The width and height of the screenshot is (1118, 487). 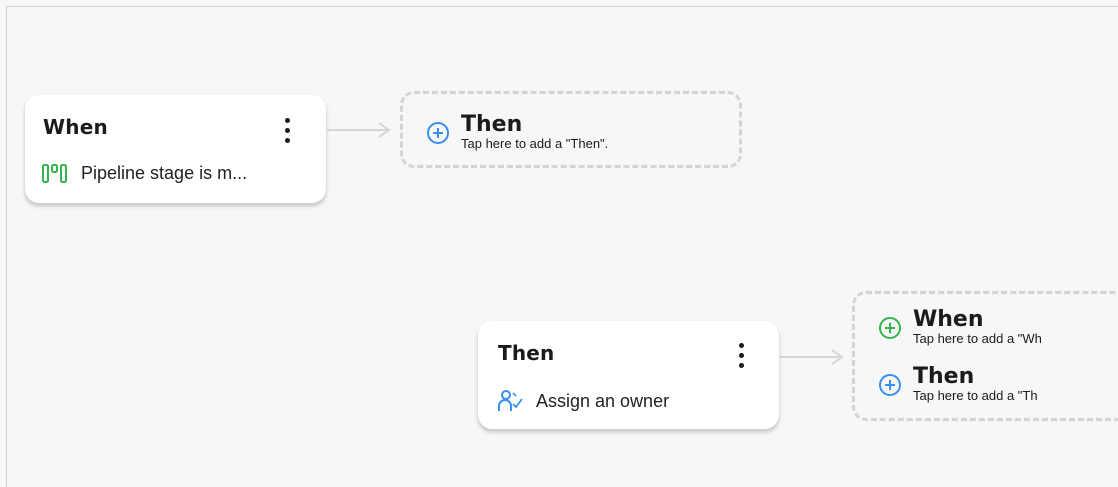 I want to click on add-when-title: When, so click(x=948, y=319).